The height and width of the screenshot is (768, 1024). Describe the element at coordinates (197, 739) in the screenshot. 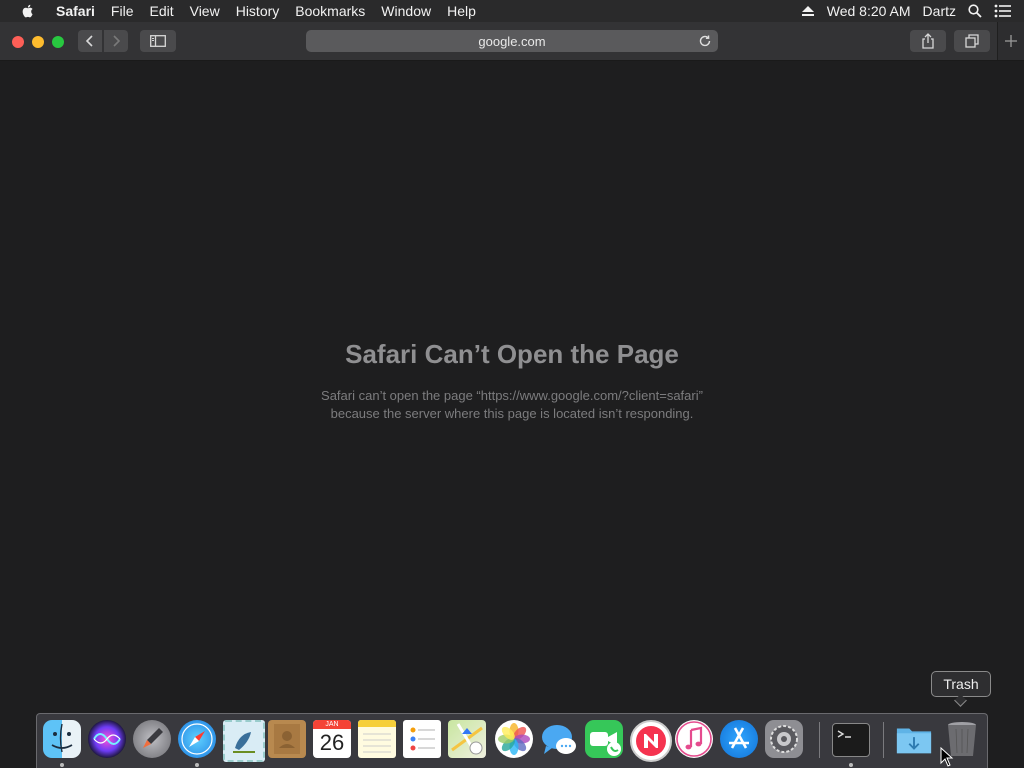

I see `safari-icon` at that location.